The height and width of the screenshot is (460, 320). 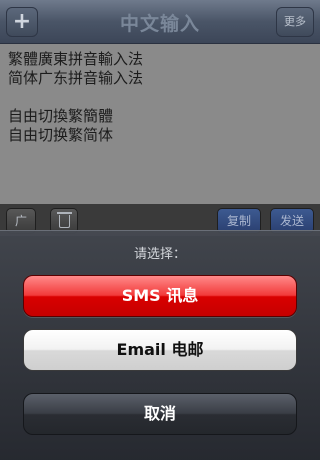 I want to click on text-line: 简体广东拼音输入法, so click(x=76, y=78).